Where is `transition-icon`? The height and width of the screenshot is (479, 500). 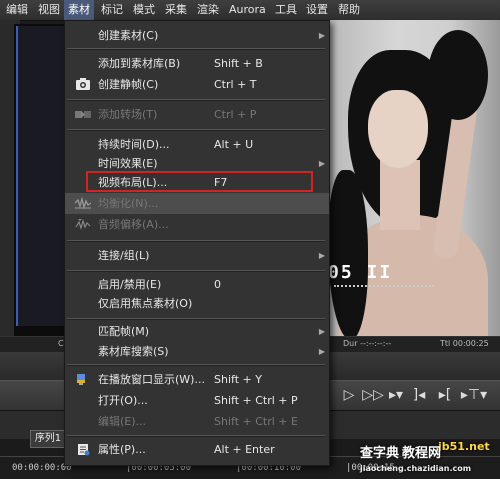 transition-icon is located at coordinates (83, 114).